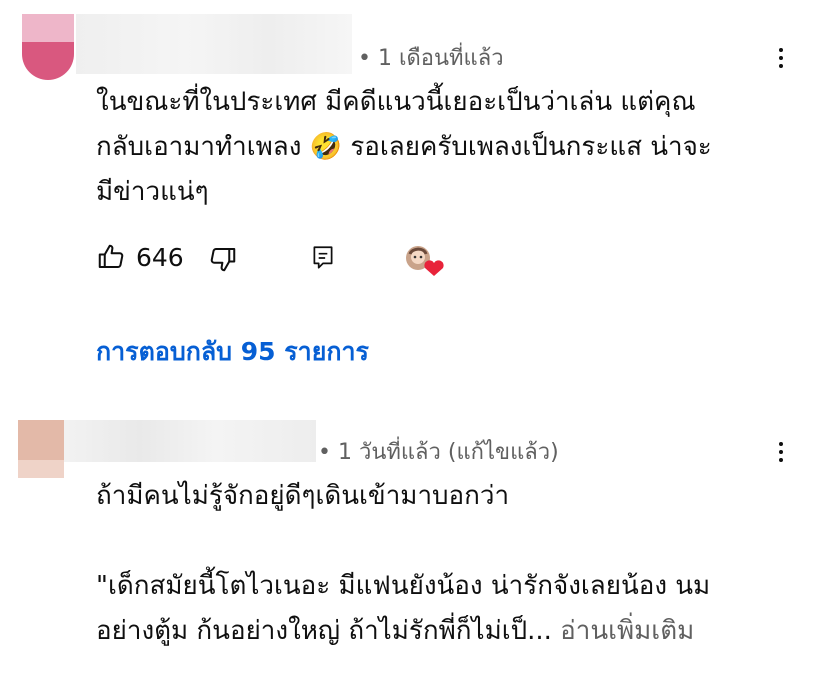  Describe the element at coordinates (152, 192) in the screenshot. I see `comment-line: มีข่าวแน่ๆ` at that location.